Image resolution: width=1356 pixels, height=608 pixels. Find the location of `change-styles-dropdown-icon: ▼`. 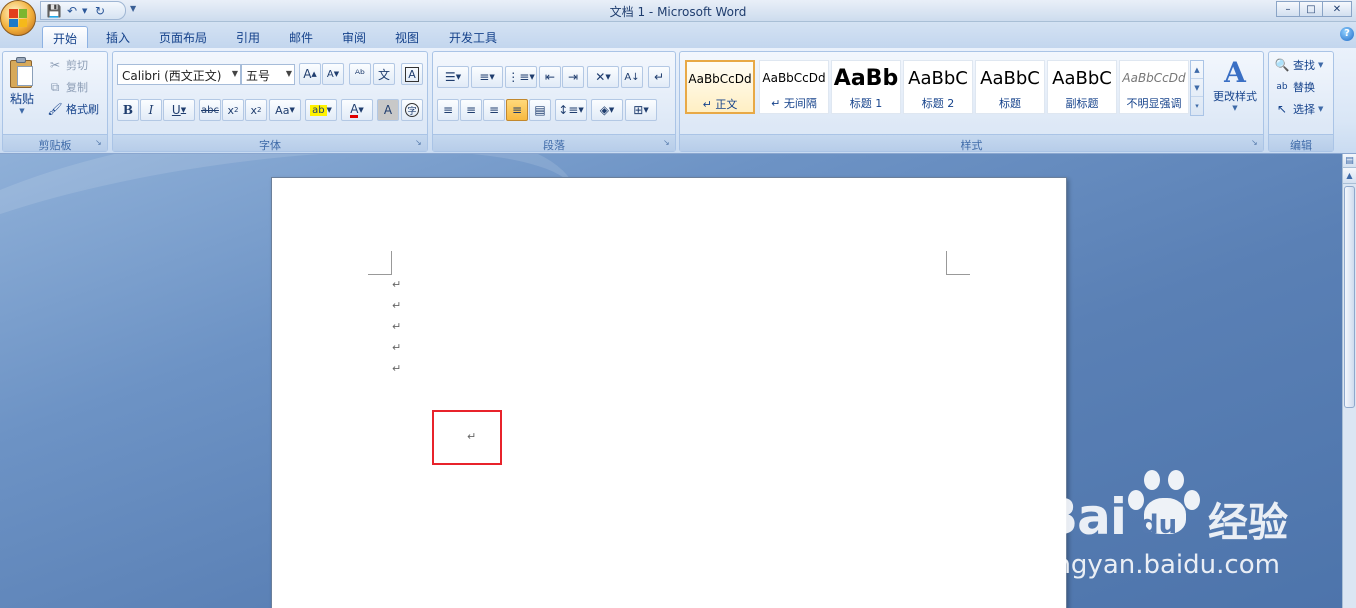

change-styles-dropdown-icon: ▼ is located at coordinates (1234, 108).